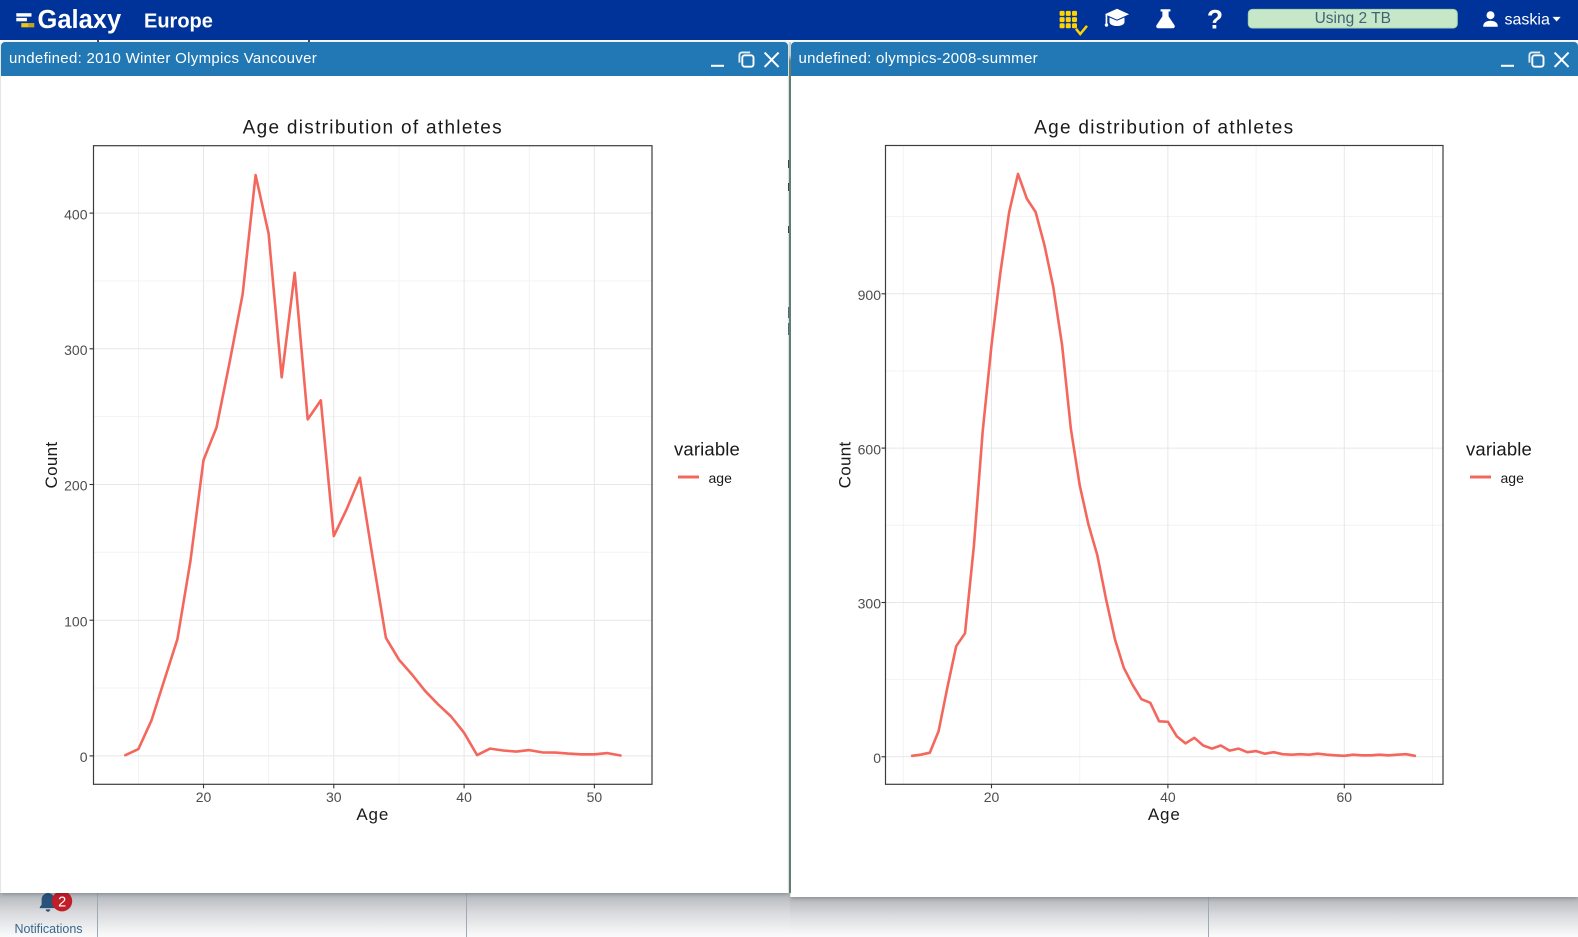 Image resolution: width=1578 pixels, height=937 pixels. What do you see at coordinates (76, 214) in the screenshot?
I see `svg-text: 400` at bounding box center [76, 214].